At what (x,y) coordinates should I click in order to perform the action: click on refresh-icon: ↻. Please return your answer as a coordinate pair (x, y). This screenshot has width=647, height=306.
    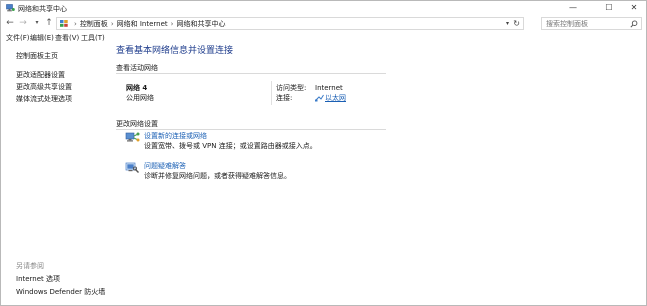
    Looking at the image, I should click on (516, 23).